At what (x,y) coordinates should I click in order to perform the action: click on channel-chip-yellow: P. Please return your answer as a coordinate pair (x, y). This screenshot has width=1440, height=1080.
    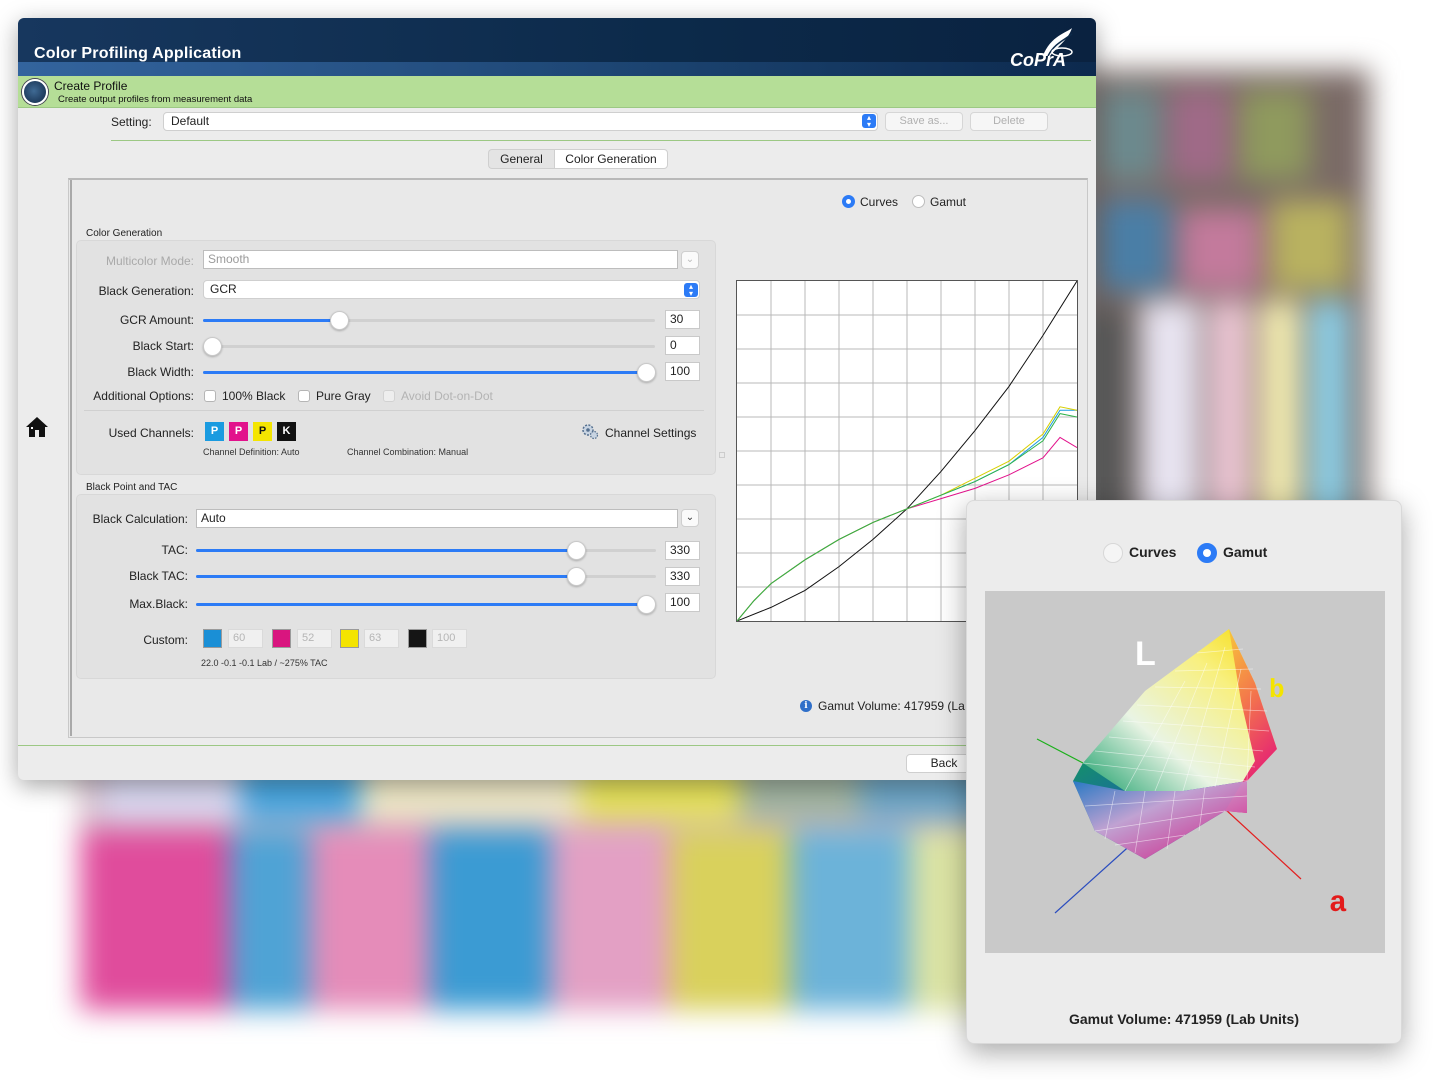
    Looking at the image, I should click on (262, 431).